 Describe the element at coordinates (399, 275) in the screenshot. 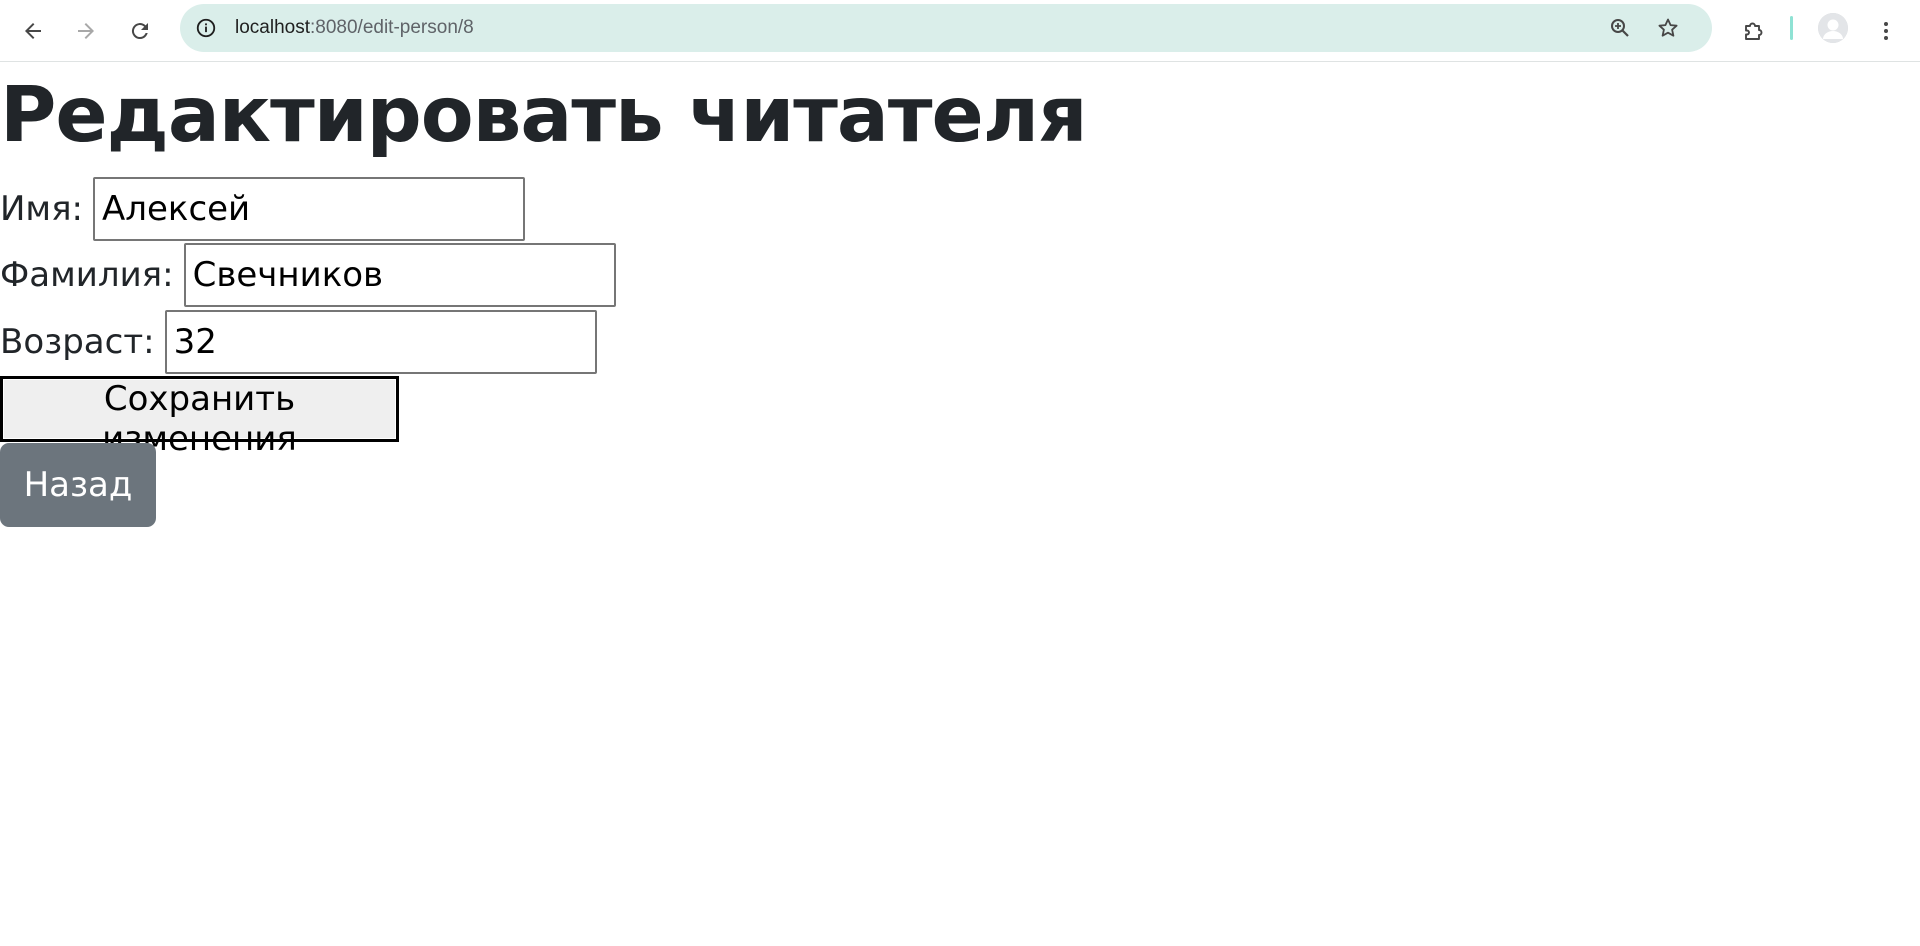

I see `last-name-input` at that location.